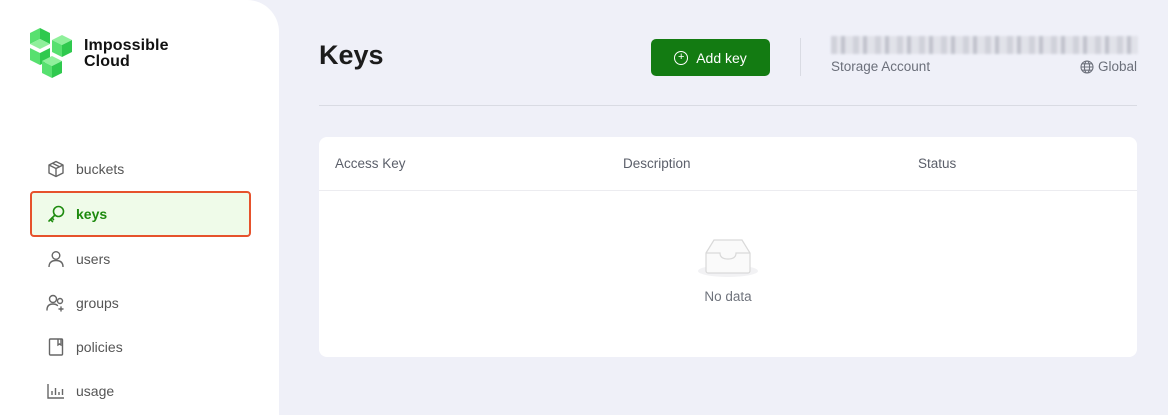 This screenshot has width=1168, height=415. Describe the element at coordinates (56, 391) in the screenshot. I see `bar-chart-icon` at that location.